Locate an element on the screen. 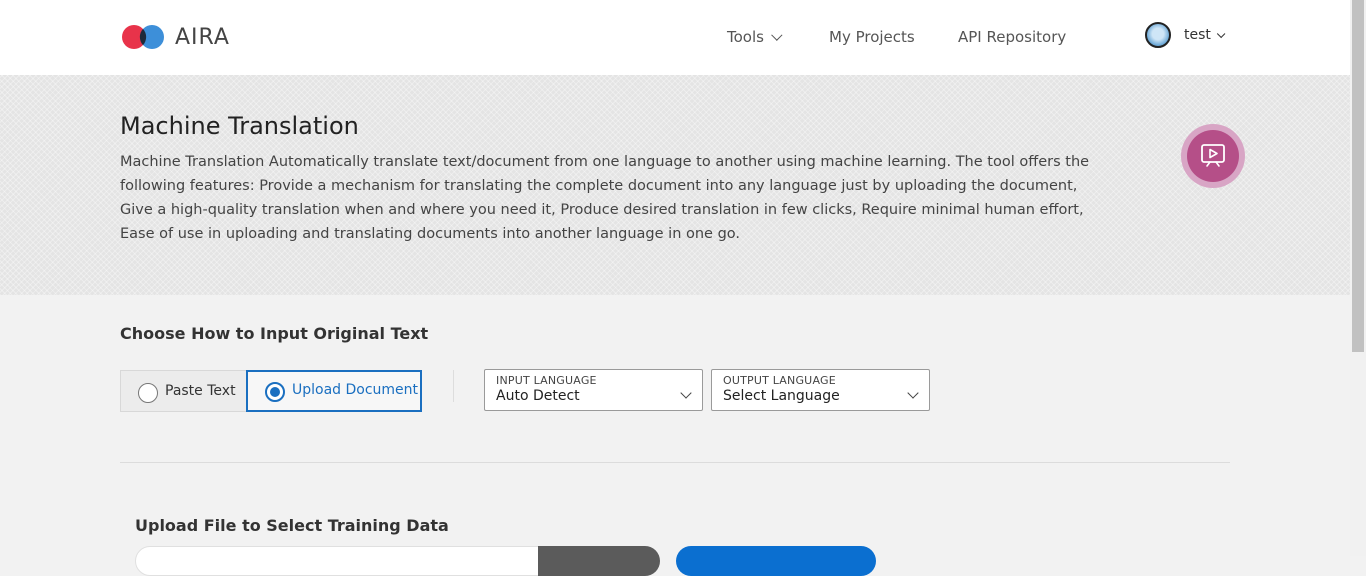  input-method-heading: Choose How to Input Original Text is located at coordinates (274, 333).